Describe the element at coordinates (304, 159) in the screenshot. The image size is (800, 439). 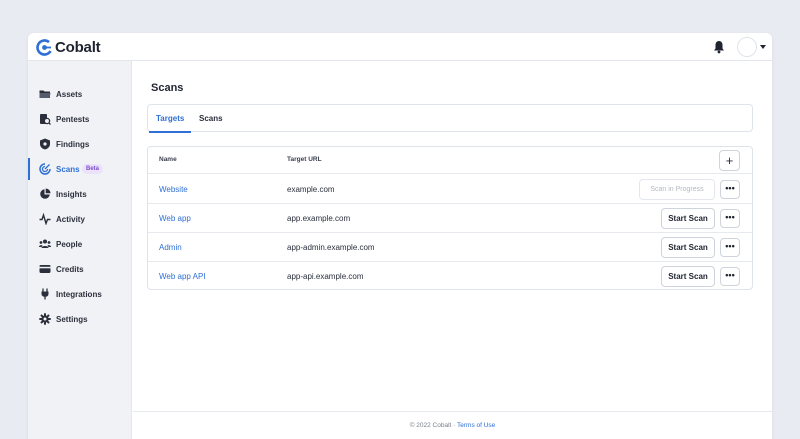
I see `column-header-target-url: Target URL` at that location.